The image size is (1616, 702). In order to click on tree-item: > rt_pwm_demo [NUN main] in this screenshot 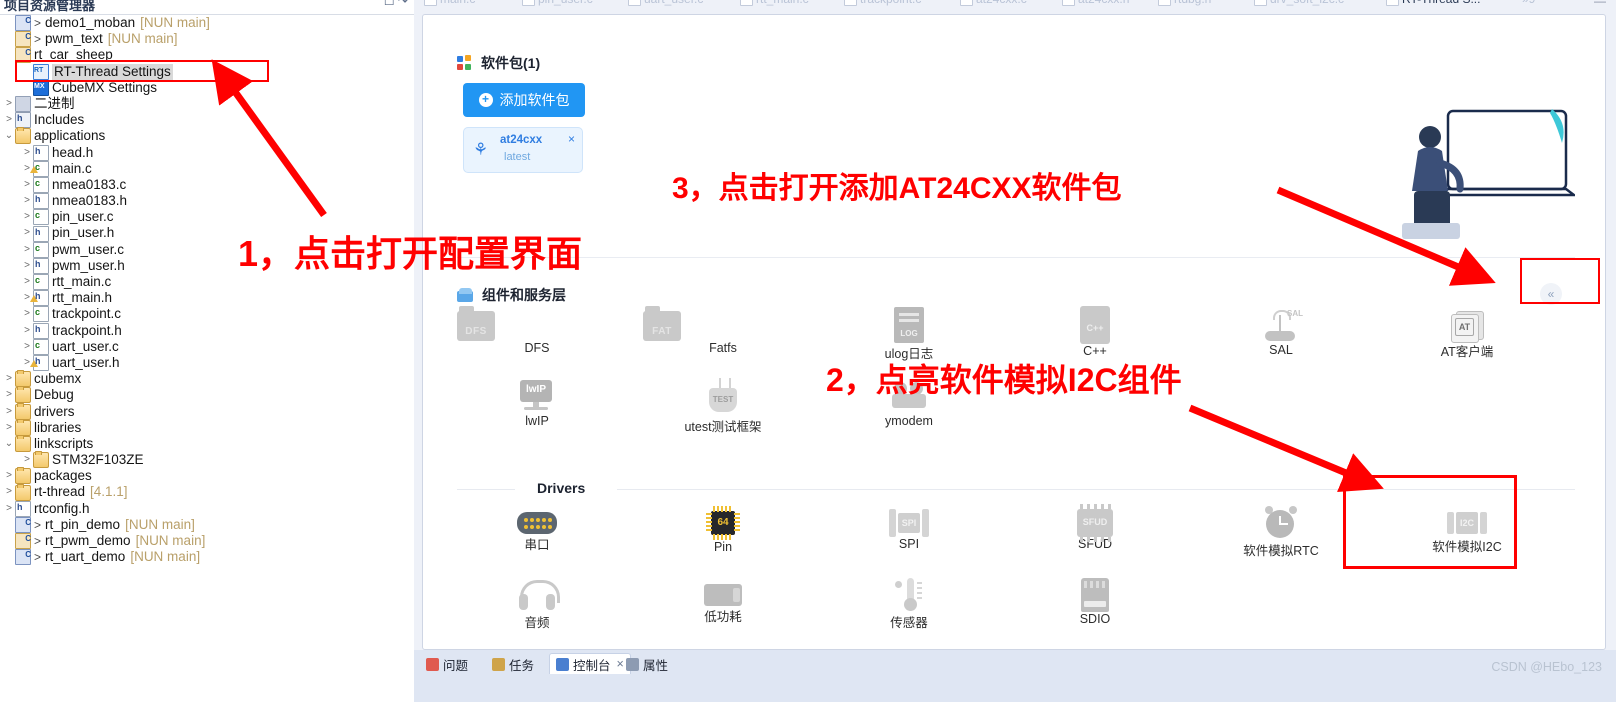, I will do `click(207, 540)`.